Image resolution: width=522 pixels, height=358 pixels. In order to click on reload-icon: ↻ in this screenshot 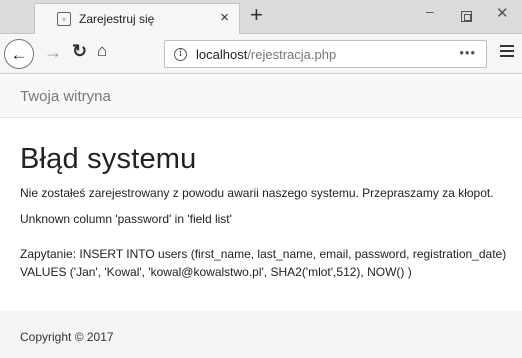, I will do `click(79, 51)`.